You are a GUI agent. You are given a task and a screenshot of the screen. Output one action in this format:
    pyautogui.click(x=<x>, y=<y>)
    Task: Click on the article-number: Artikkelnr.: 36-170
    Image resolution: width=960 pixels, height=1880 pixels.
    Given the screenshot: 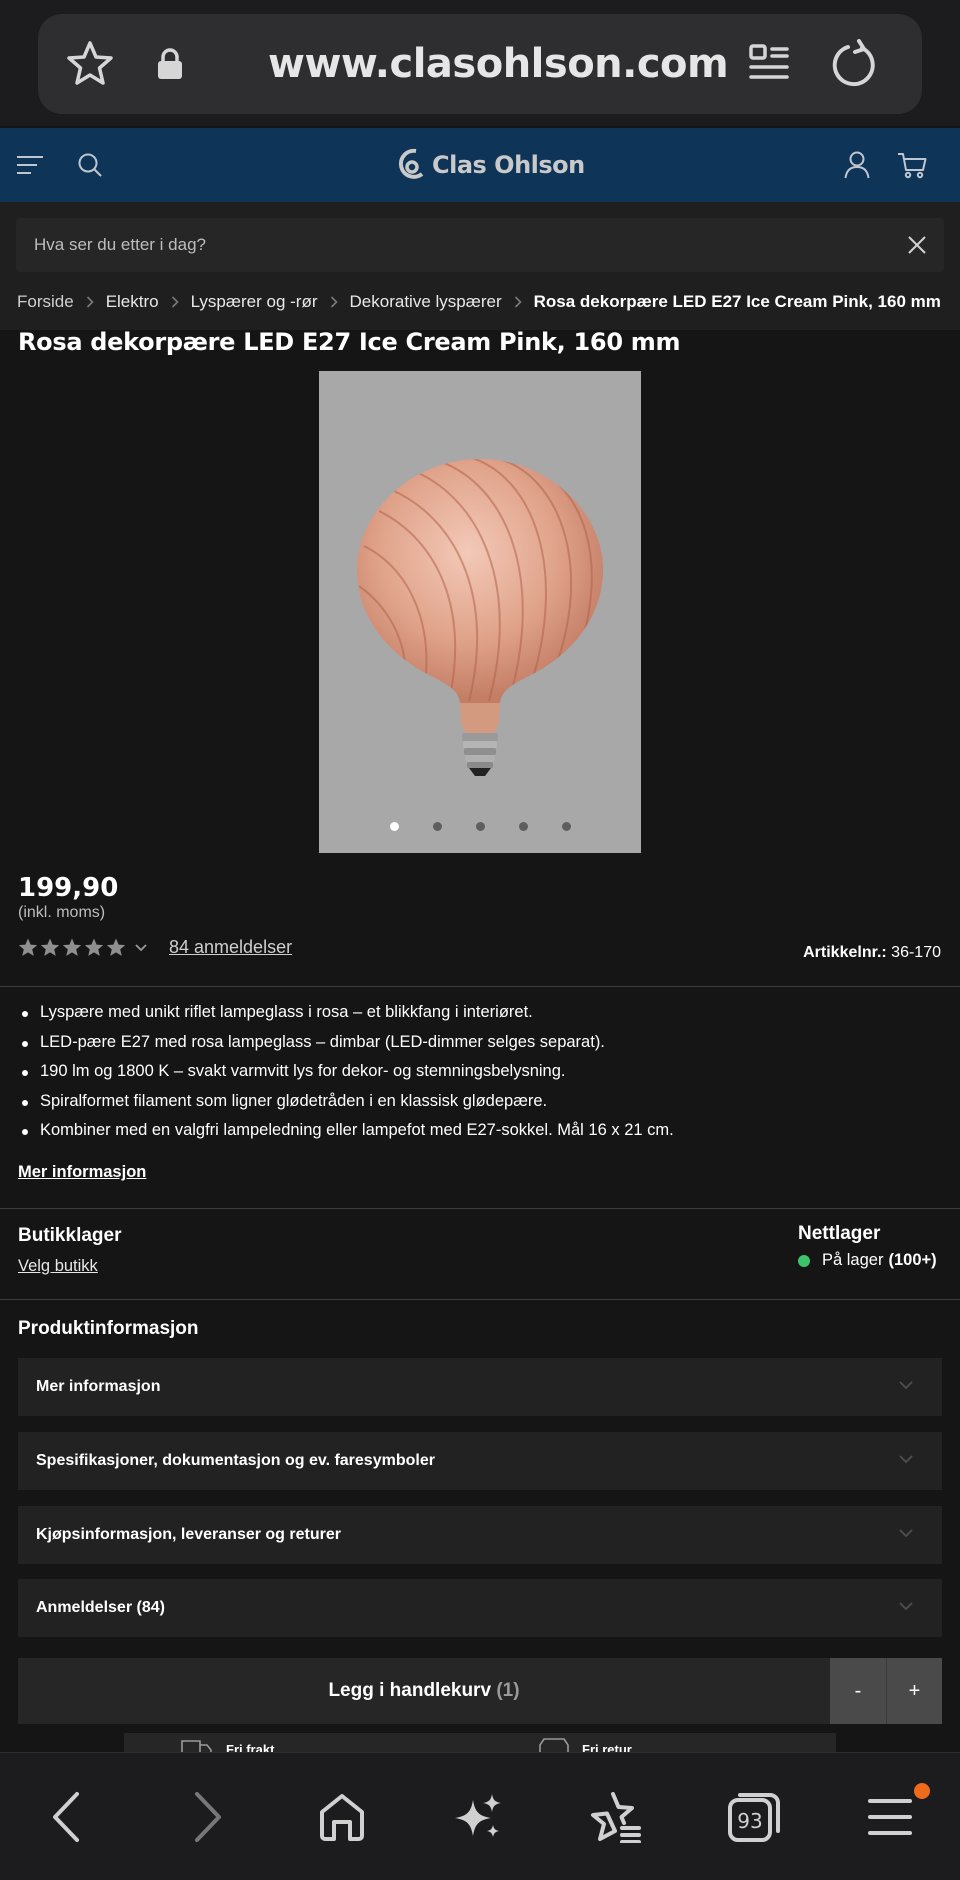 What is the action you would take?
    pyautogui.click(x=872, y=953)
    